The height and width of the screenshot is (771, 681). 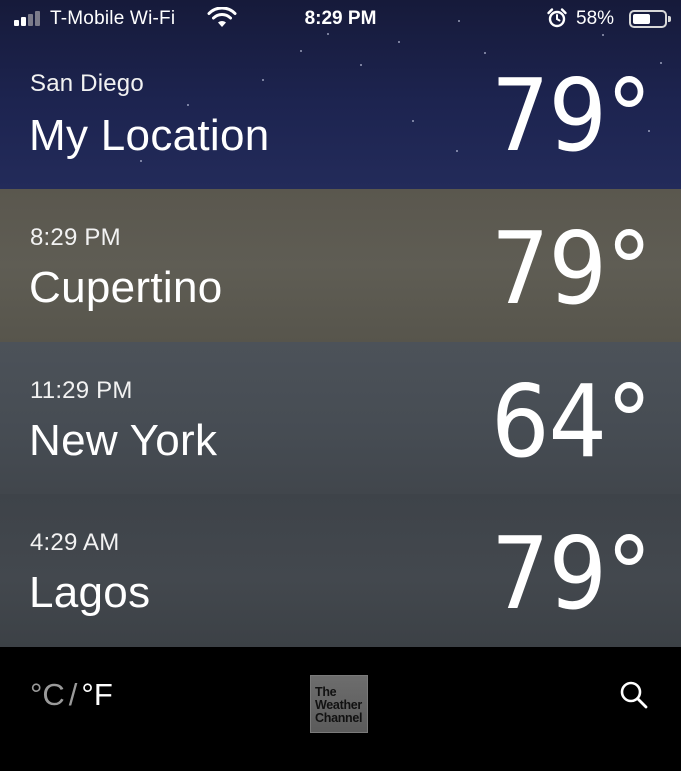 I want to click on alarm-icon, so click(x=557, y=18).